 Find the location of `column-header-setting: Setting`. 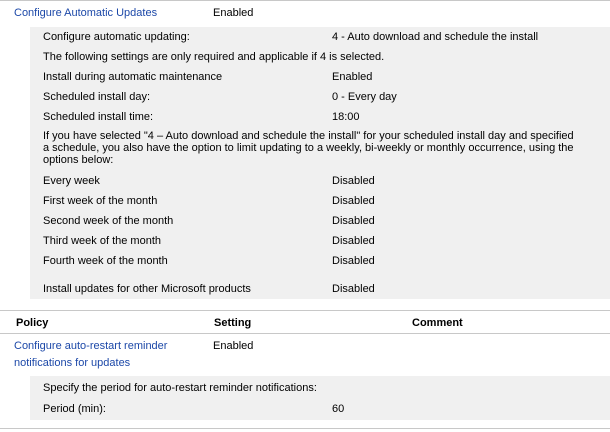

column-header-setting: Setting is located at coordinates (232, 323).